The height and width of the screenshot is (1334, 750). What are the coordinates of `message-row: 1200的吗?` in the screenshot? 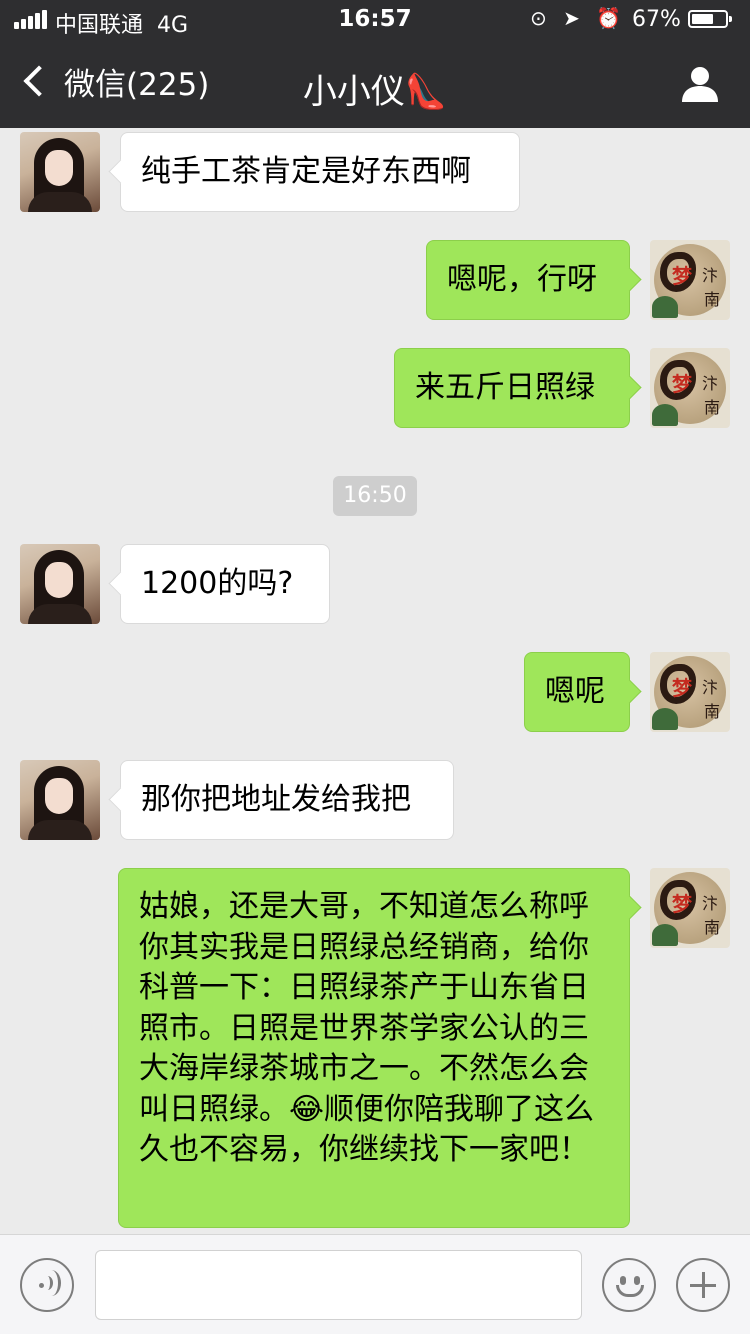 It's located at (375, 584).